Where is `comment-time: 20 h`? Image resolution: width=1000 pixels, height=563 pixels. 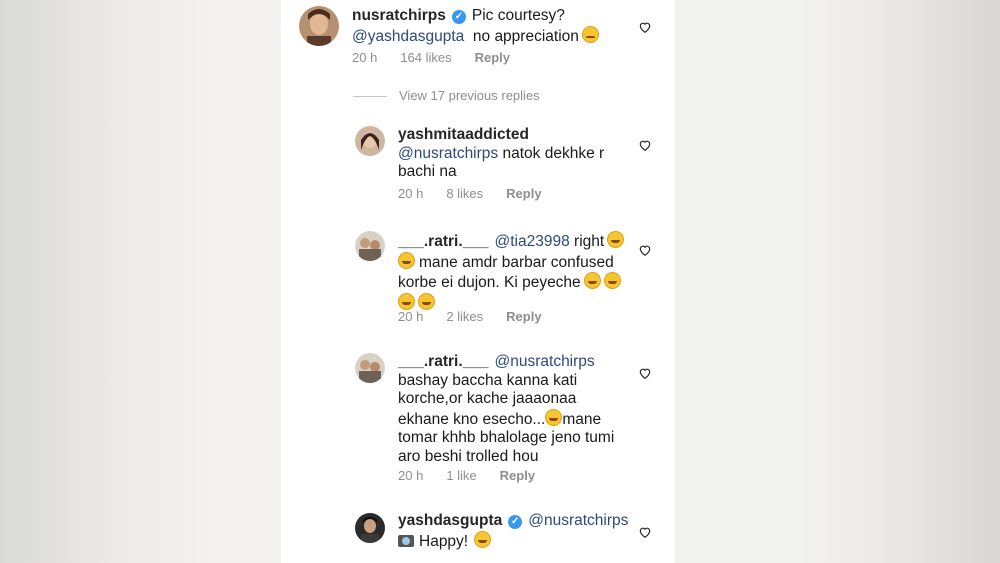
comment-time: 20 h is located at coordinates (365, 57).